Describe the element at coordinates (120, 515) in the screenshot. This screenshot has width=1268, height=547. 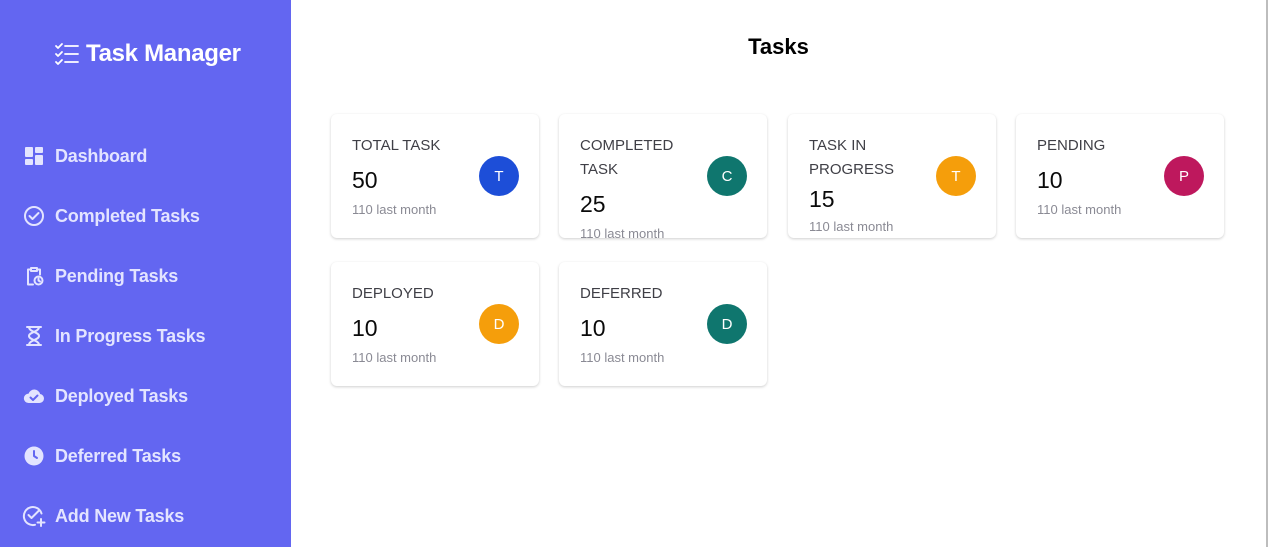
I see `sidebar-item-label: Add New Tasks` at that location.